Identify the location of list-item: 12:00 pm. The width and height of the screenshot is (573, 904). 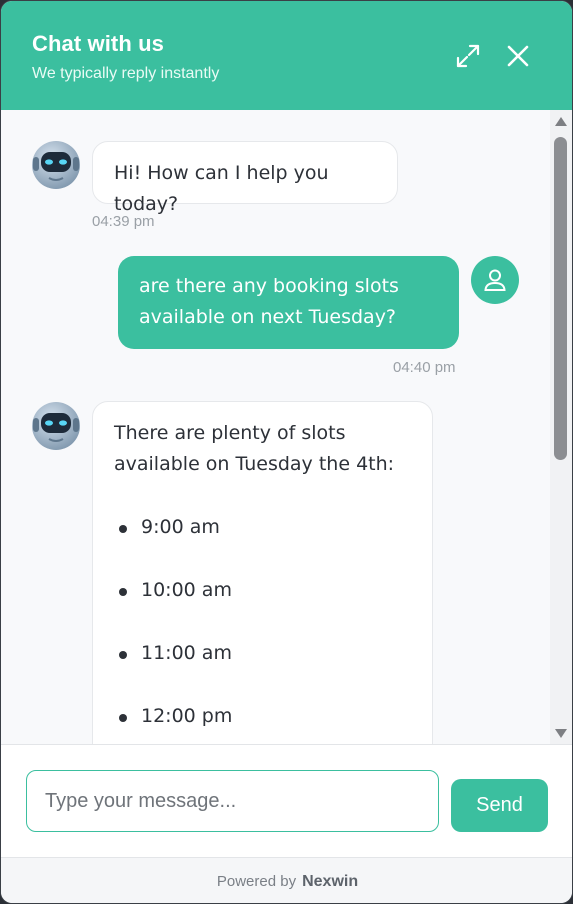
(262, 716).